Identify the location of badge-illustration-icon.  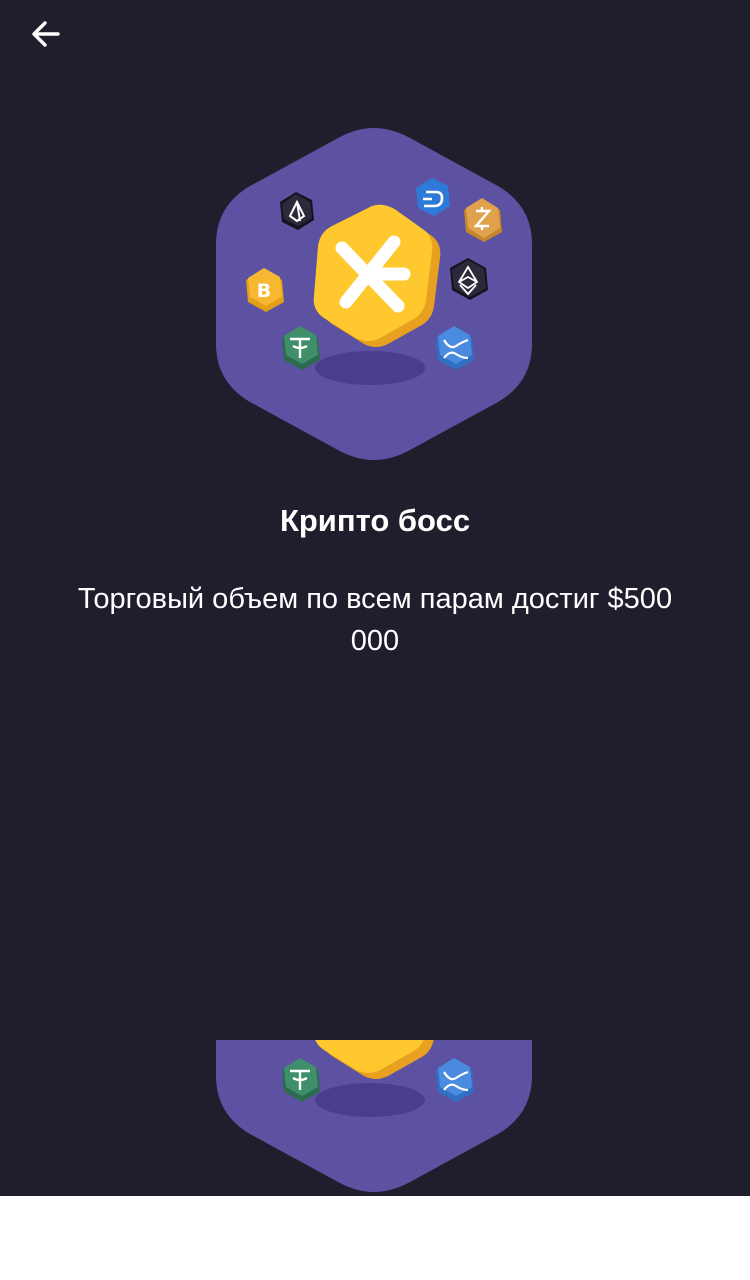
(374, 1116).